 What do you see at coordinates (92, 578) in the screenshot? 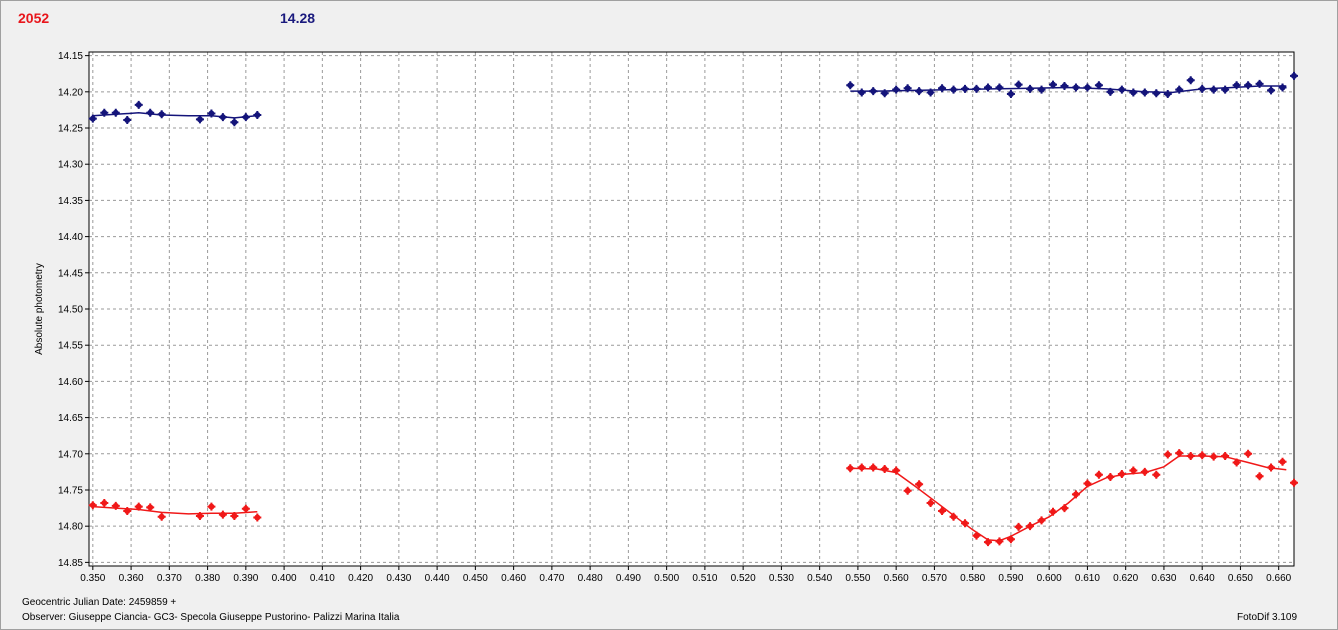
I see `x-tick-label: 0.350` at bounding box center [92, 578].